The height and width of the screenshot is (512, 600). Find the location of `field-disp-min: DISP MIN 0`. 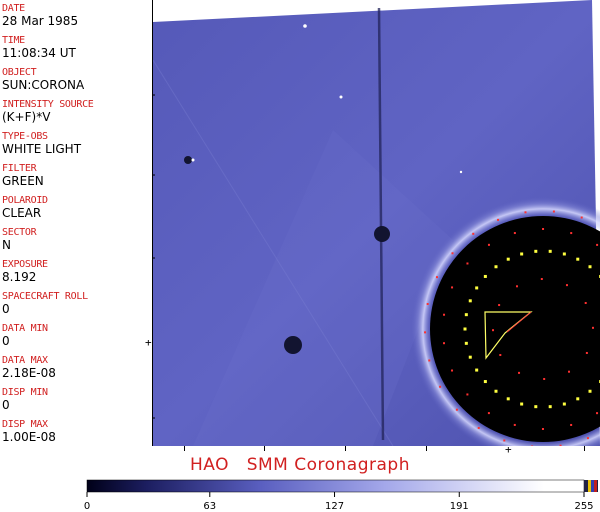

field-disp-min: DISP MIN 0 is located at coordinates (25, 399).